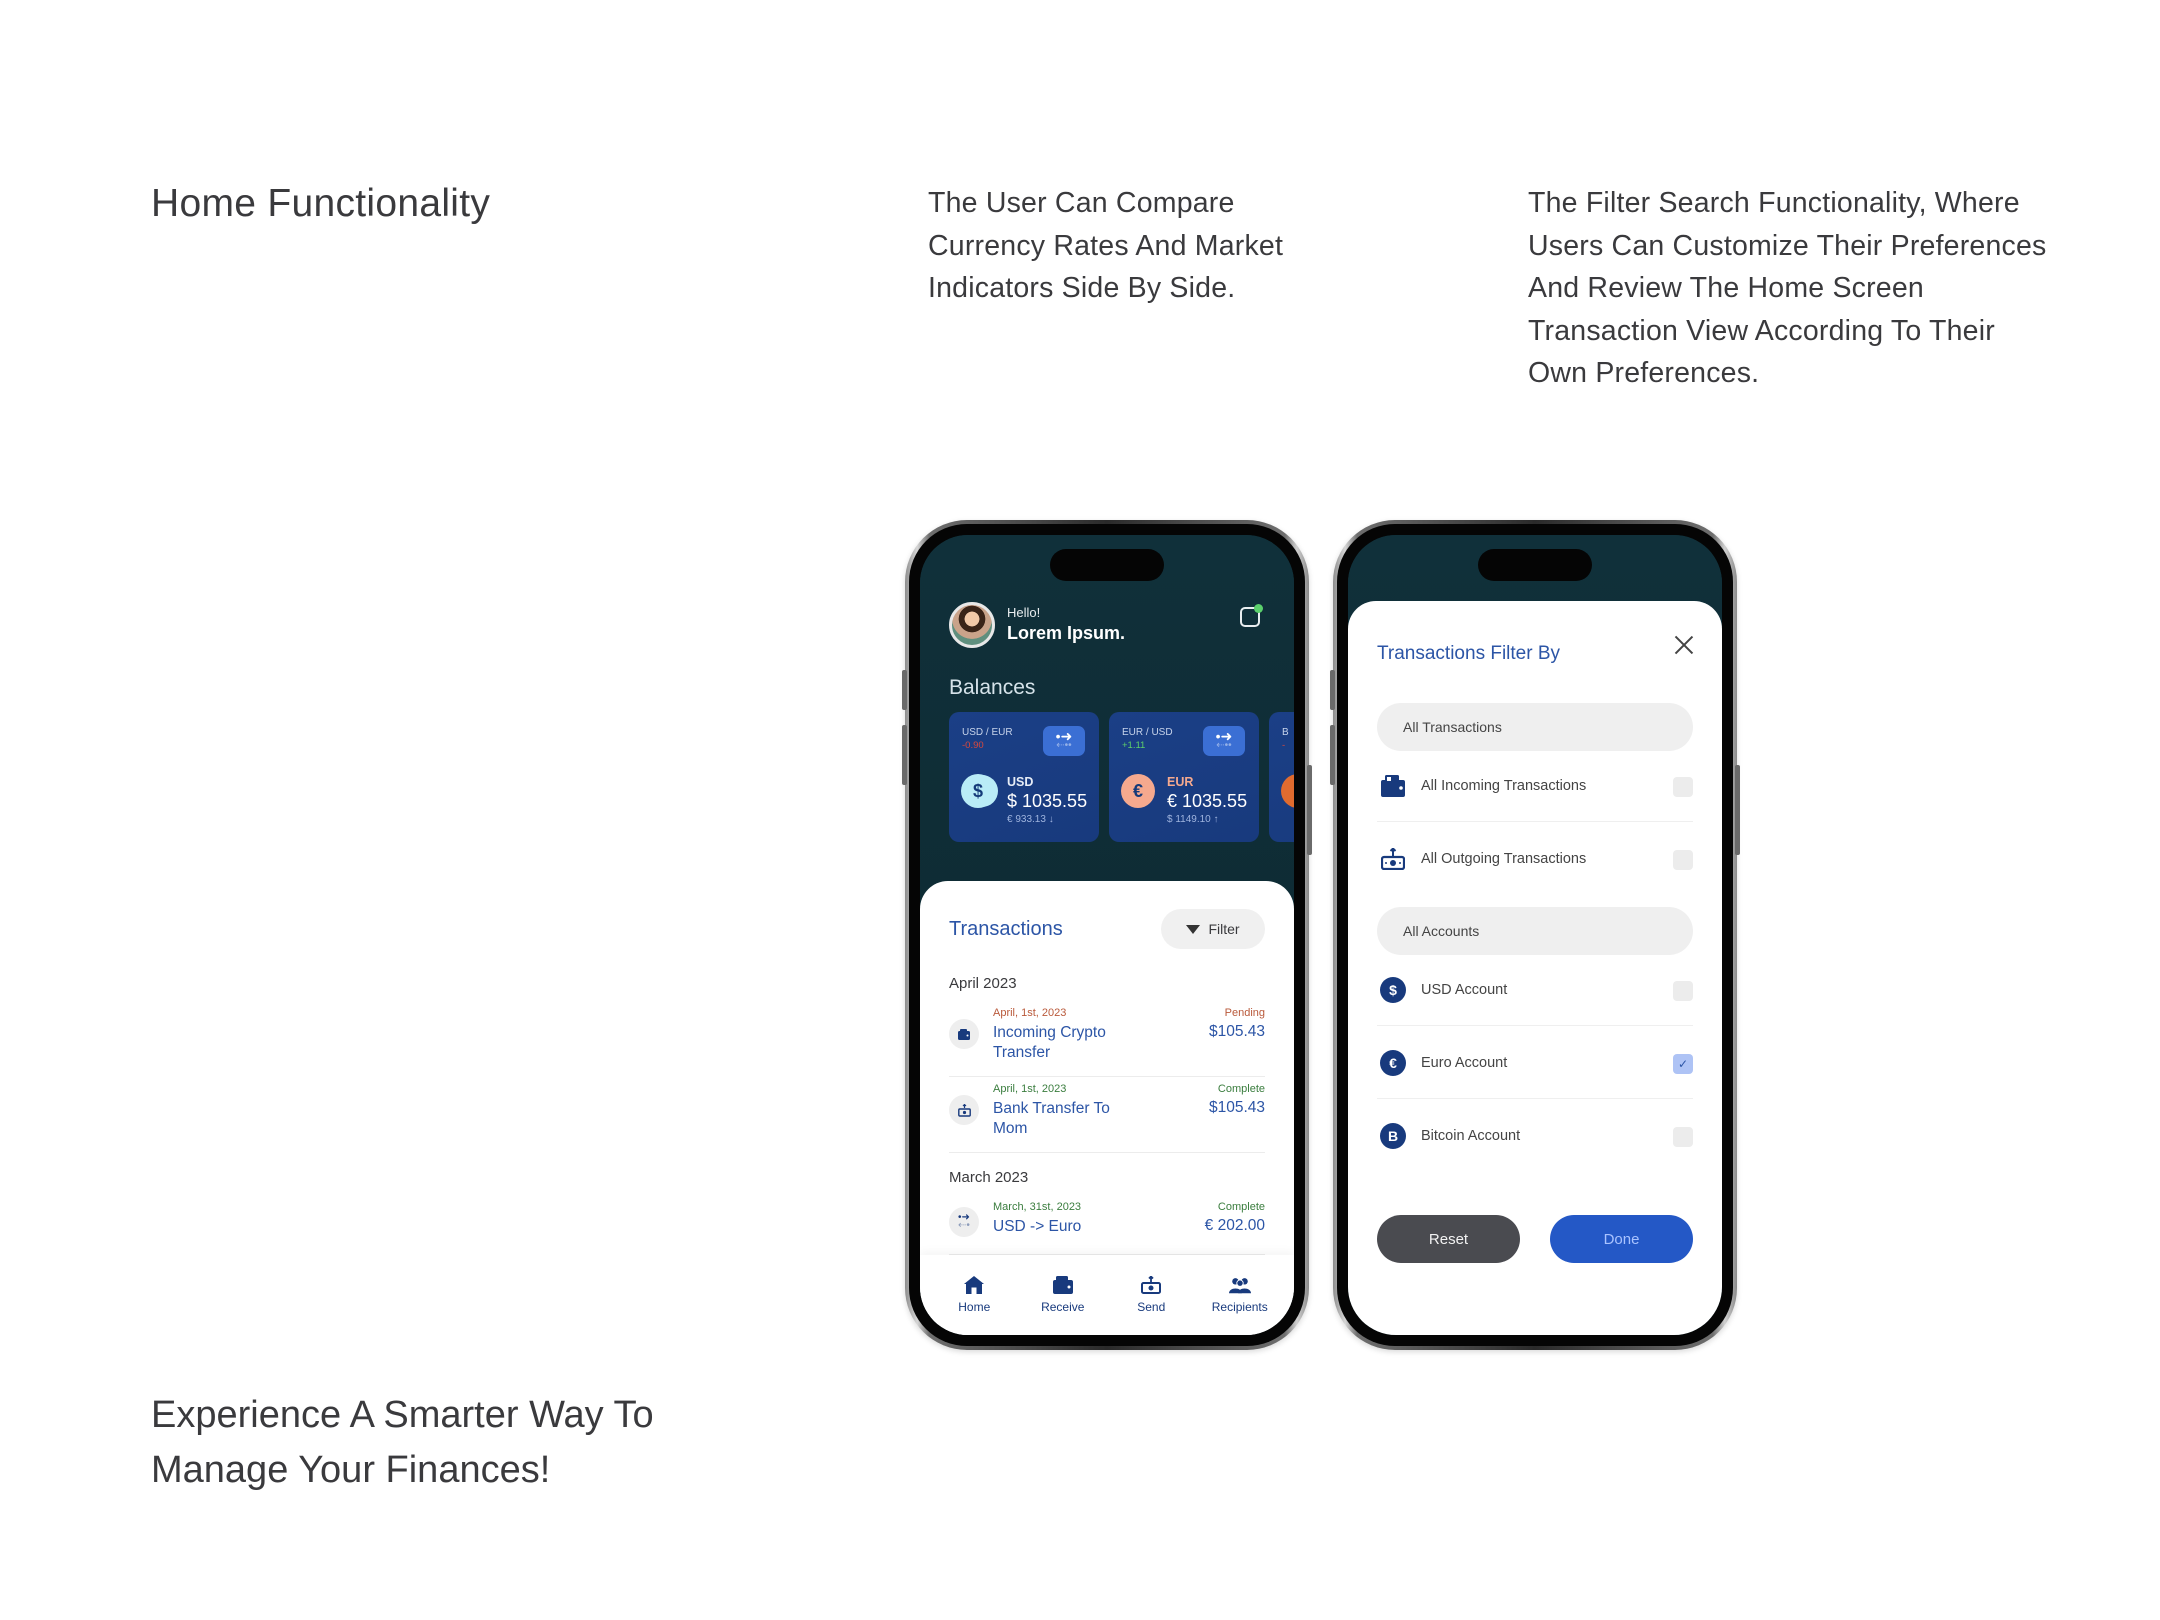 This screenshot has height=1620, width=2160. What do you see at coordinates (1284, 745) in the screenshot?
I see `rate-change: -` at bounding box center [1284, 745].